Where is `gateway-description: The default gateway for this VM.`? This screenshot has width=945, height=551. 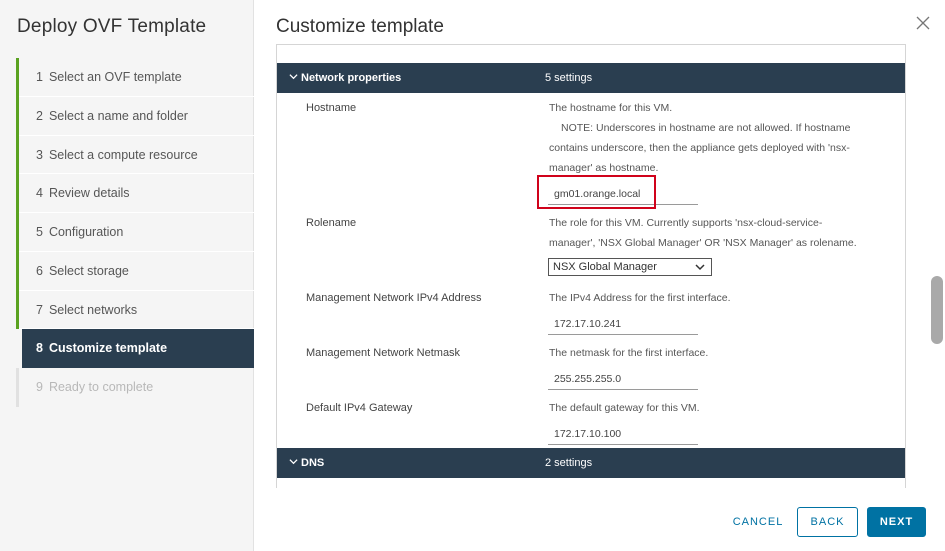 gateway-description: The default gateway for this VM. is located at coordinates (624, 408).